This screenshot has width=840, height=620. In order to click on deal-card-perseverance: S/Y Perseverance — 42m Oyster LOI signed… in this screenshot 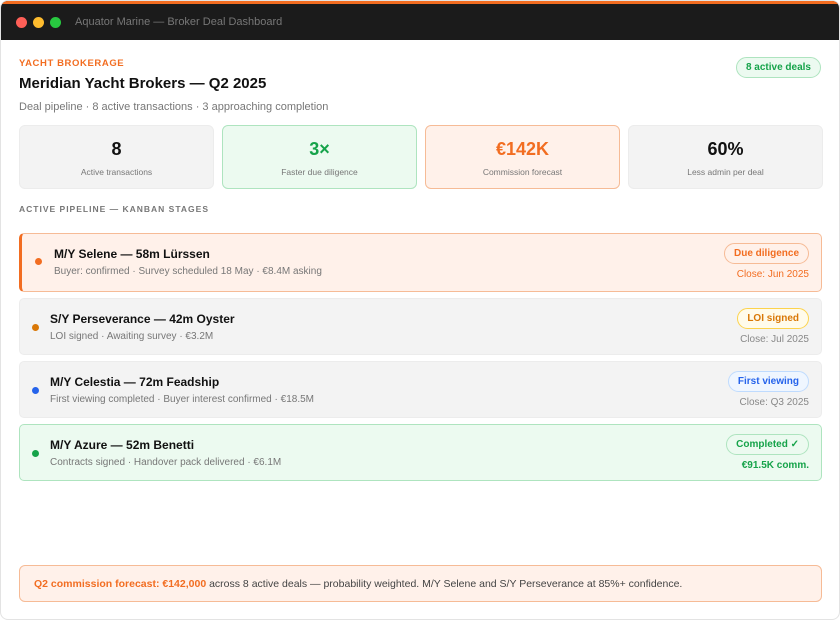, I will do `click(420, 326)`.